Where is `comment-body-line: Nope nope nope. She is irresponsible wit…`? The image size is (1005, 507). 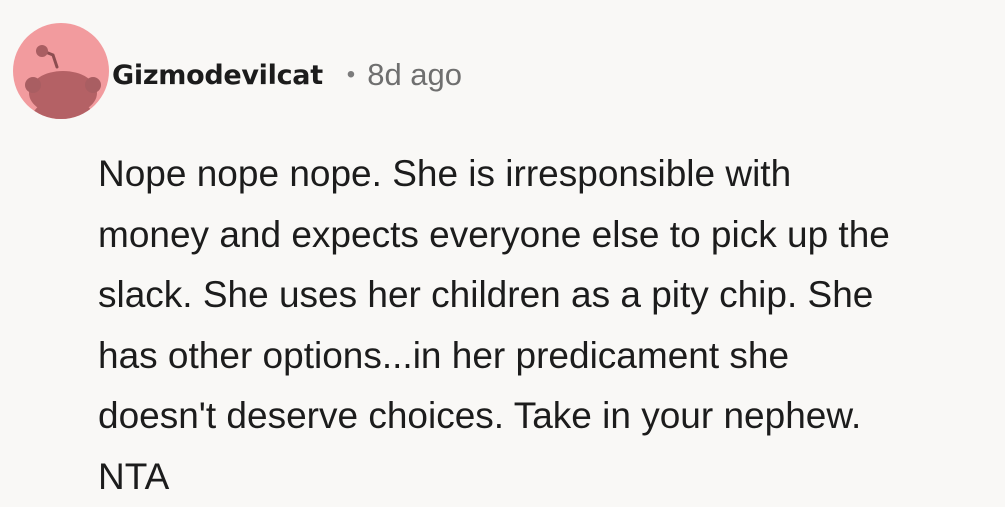
comment-body-line: Nope nope nope. She is irresponsible wit… is located at coordinates (445, 173).